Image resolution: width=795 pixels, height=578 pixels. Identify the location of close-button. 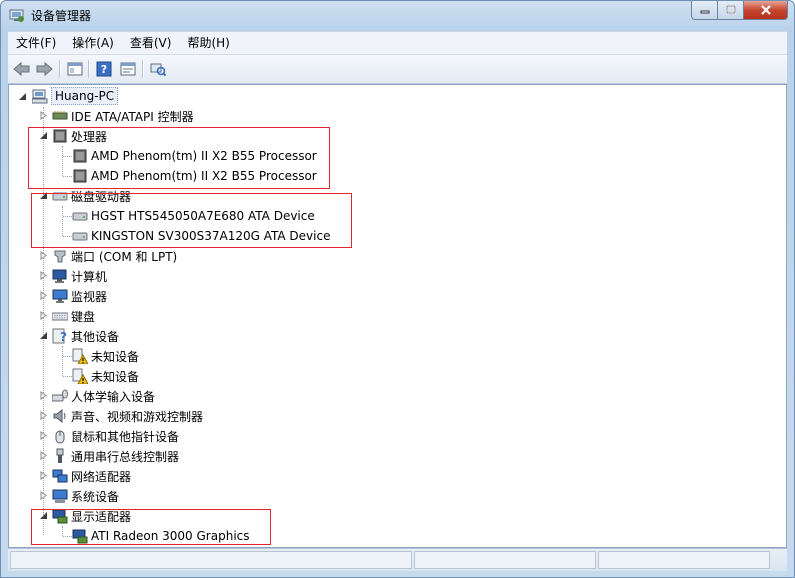
(766, 10).